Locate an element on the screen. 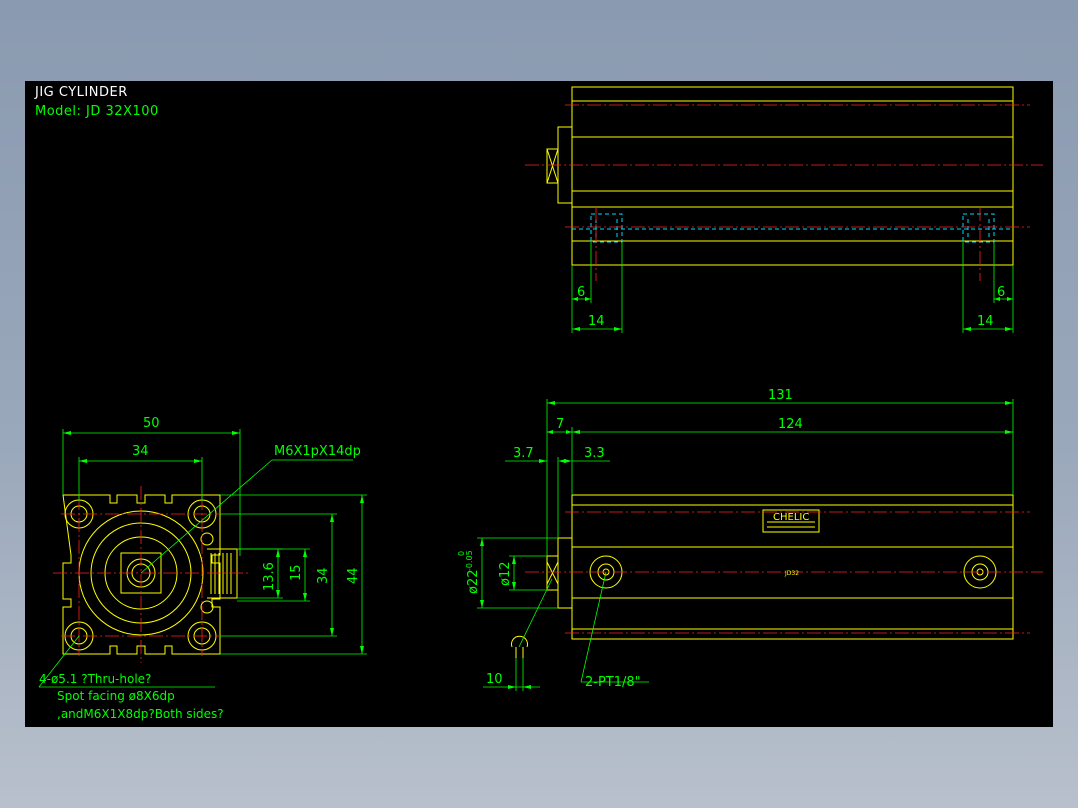 Image resolution: width=1078 pixels, height=808 pixels. dim-15: 15 is located at coordinates (296, 572).